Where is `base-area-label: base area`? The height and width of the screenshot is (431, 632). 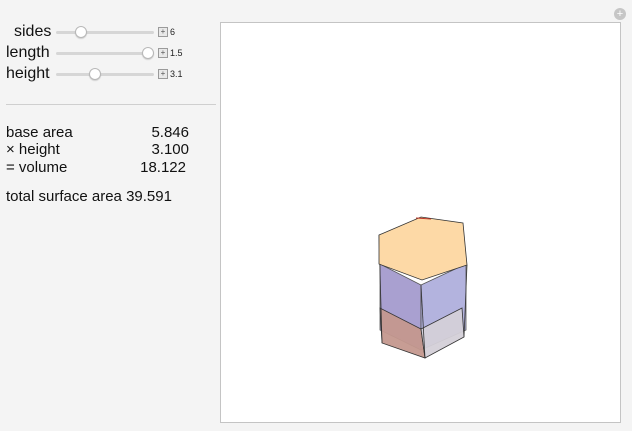 base-area-label: base area is located at coordinates (39, 132).